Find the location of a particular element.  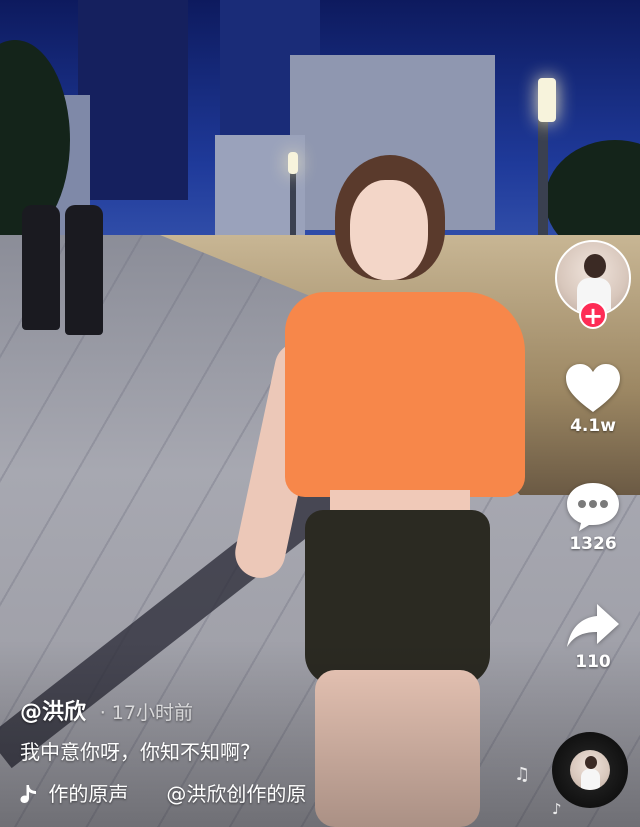

music-marquee: 作的原声 @洪欣创作的原 is located at coordinates (163, 792).